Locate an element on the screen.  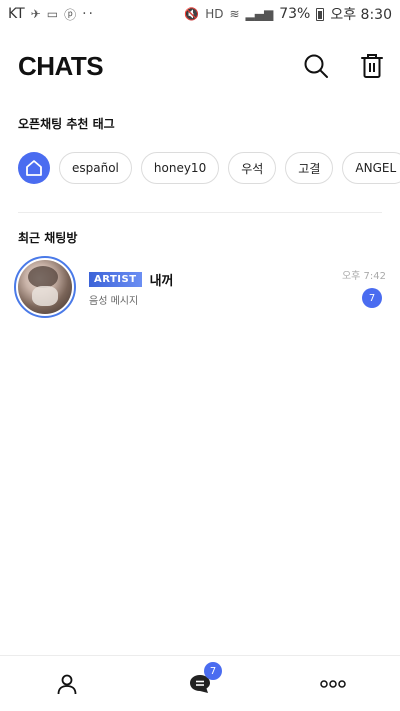
chat-room-header: ARTIST 내꺼 is located at coordinates (131, 279).